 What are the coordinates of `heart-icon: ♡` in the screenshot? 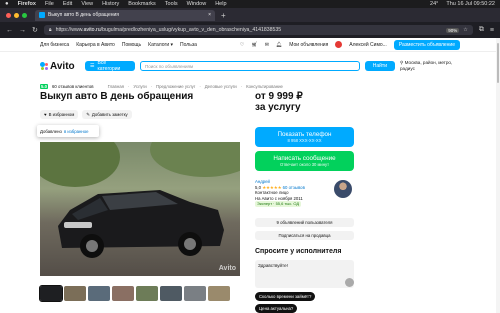 It's located at (242, 45).